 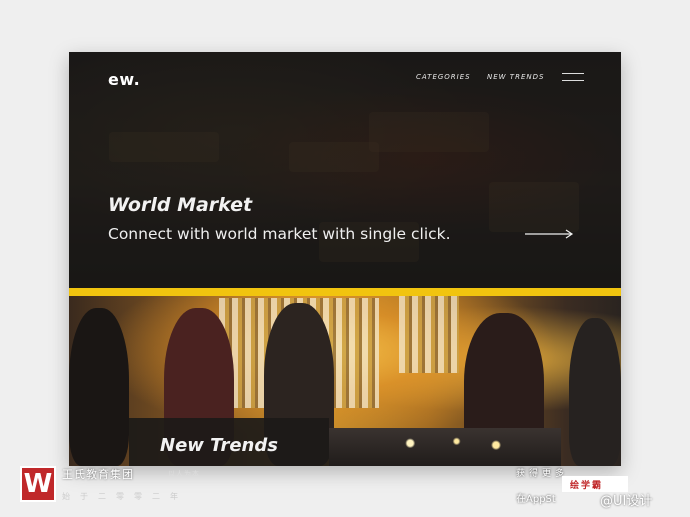 I want to click on hamburger-menu-icon, so click(x=573, y=77).